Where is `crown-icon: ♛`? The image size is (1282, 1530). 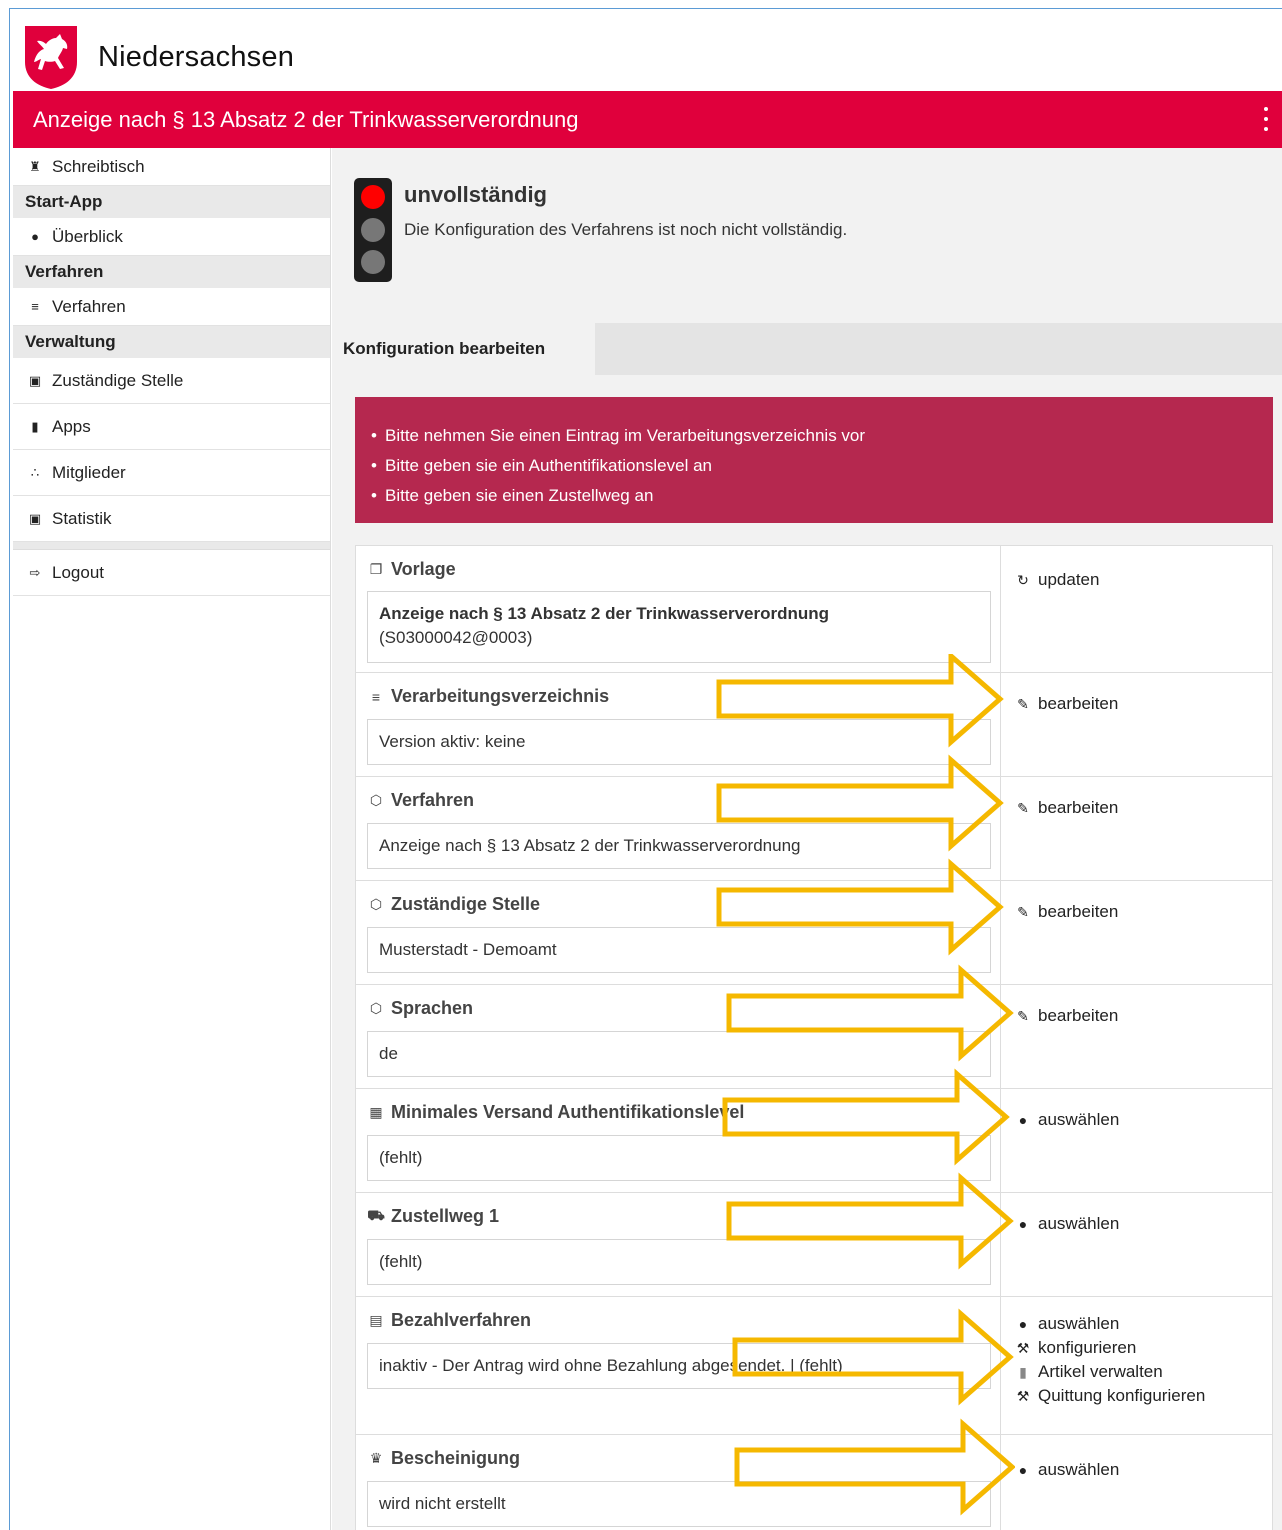
crown-icon: ♛ is located at coordinates (376, 1458).